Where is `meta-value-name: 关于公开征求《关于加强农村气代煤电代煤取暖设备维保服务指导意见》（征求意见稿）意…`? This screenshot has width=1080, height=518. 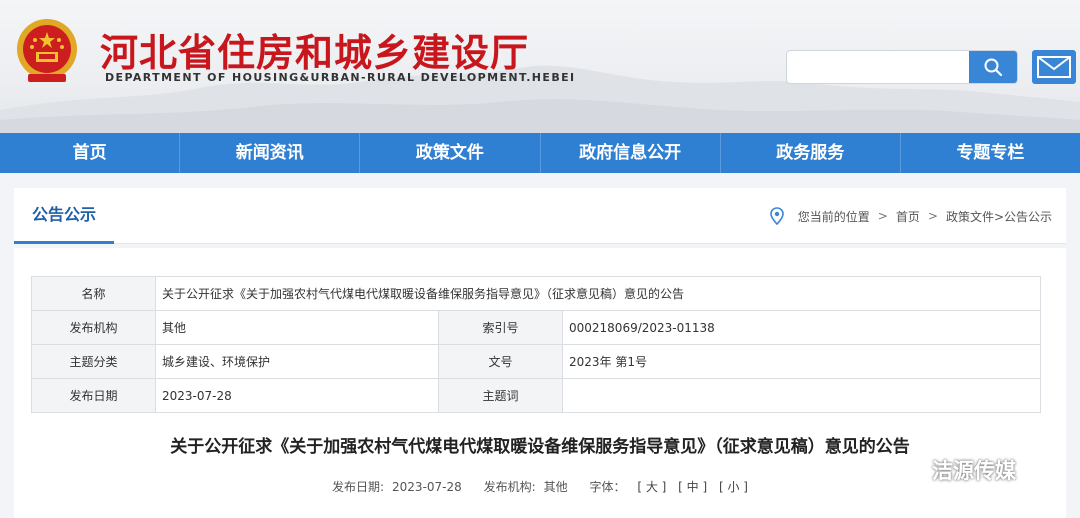
meta-value-name: 关于公开征求《关于加强农村气代煤电代煤取暖设备维保服务指导意见》（征求意见稿）意… is located at coordinates (598, 293).